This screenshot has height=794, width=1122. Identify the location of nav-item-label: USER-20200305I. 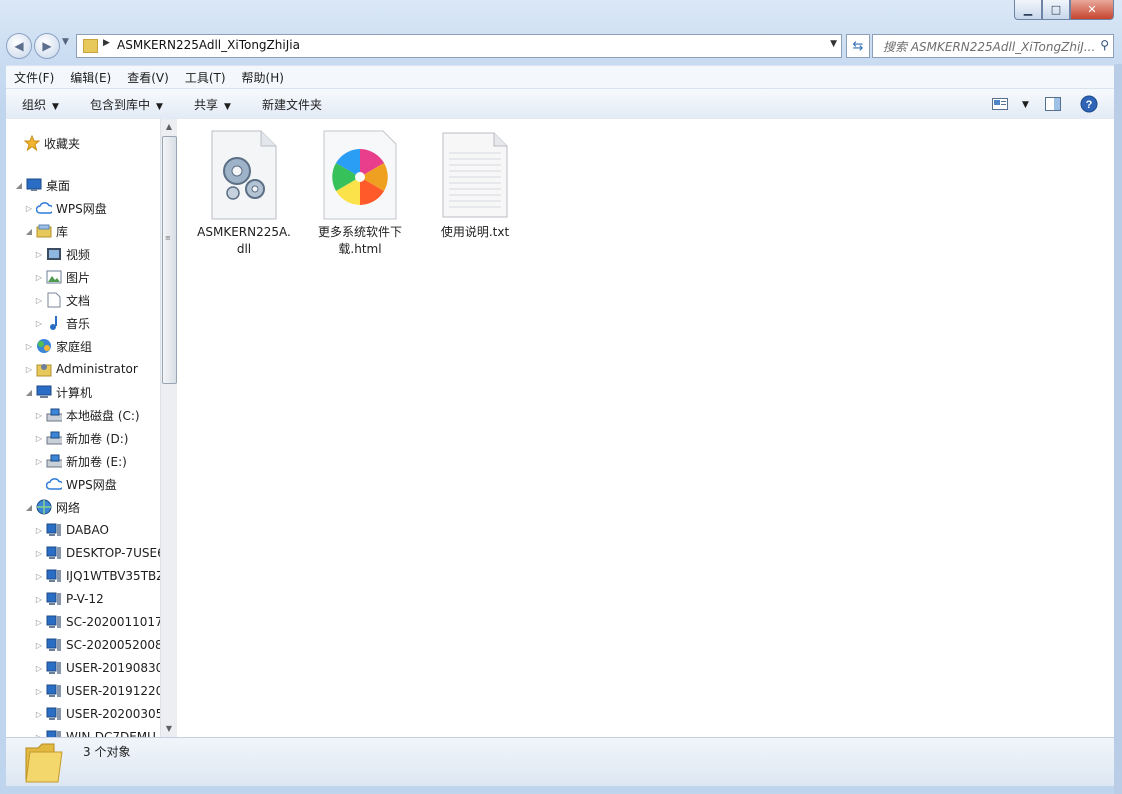
(113, 714).